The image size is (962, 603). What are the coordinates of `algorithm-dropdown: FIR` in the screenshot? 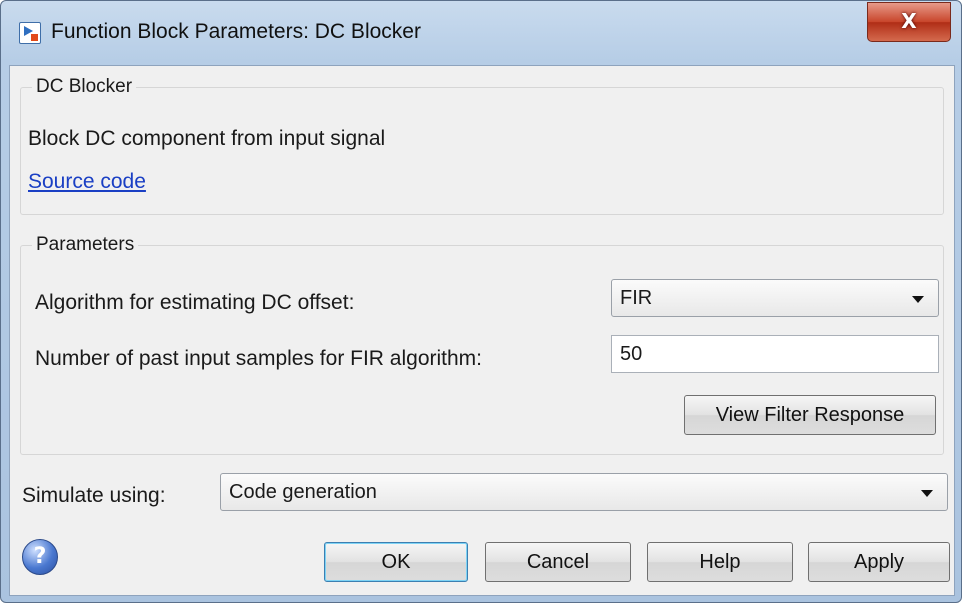 It's located at (775, 298).